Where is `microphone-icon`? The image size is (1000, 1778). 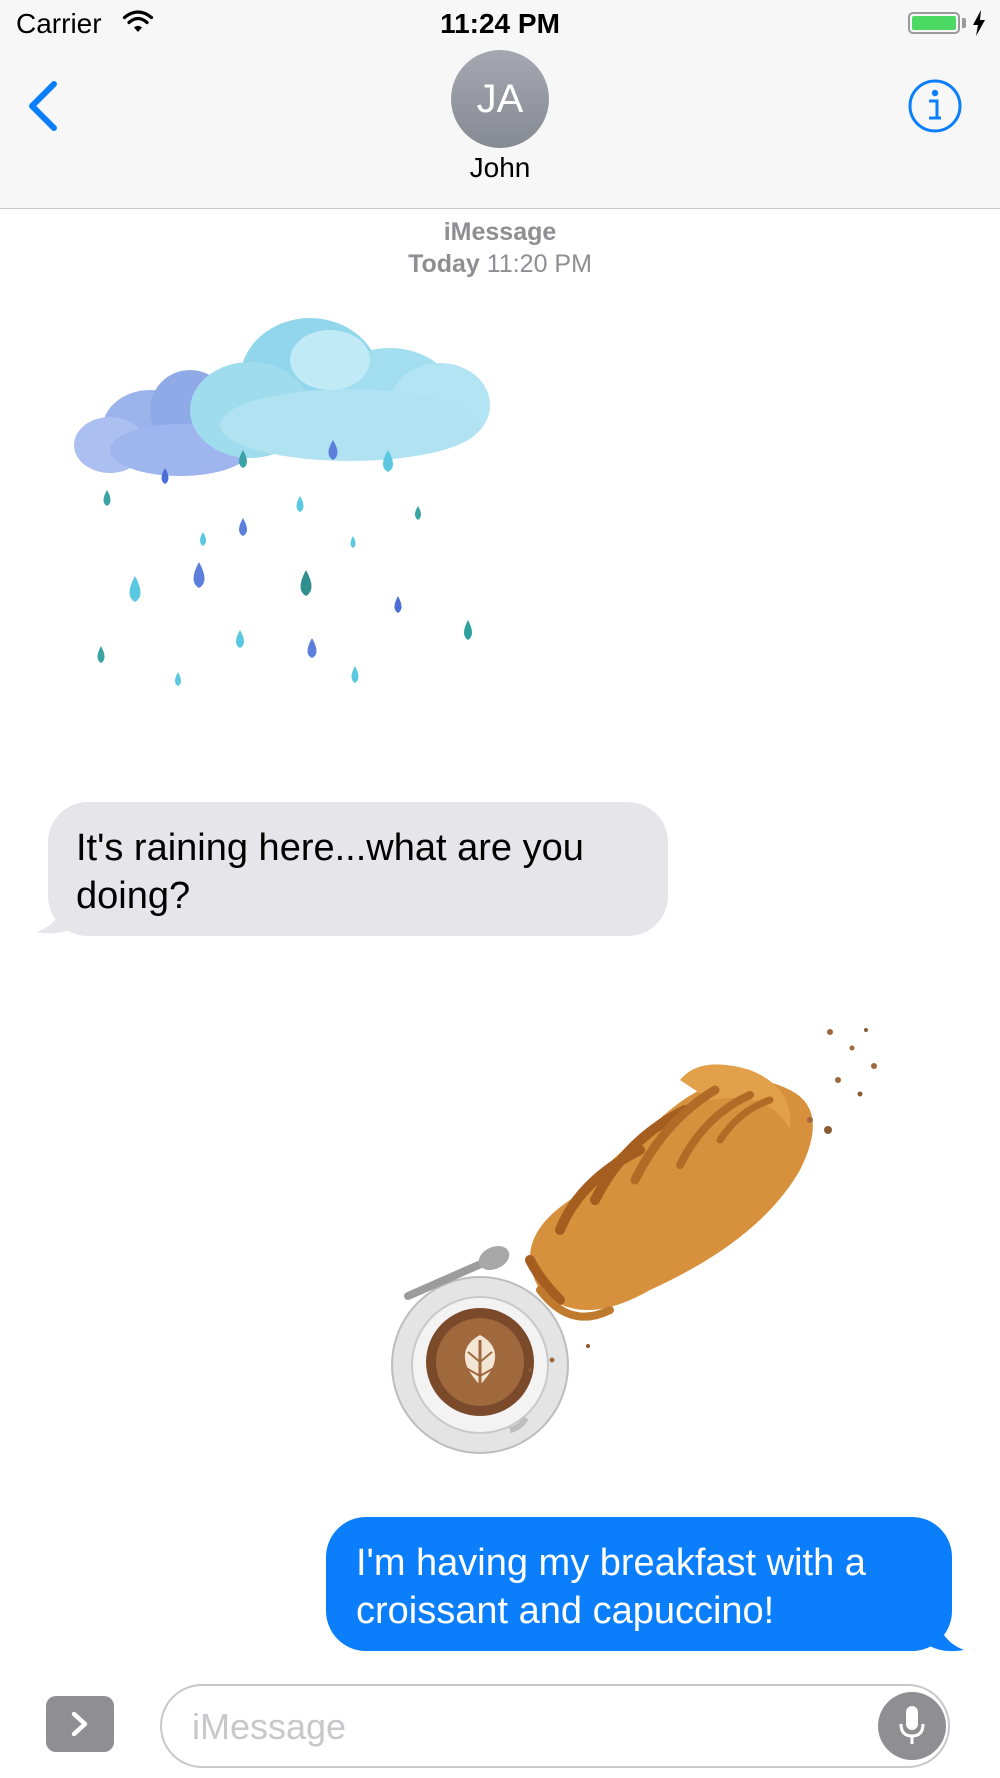
microphone-icon is located at coordinates (912, 1725).